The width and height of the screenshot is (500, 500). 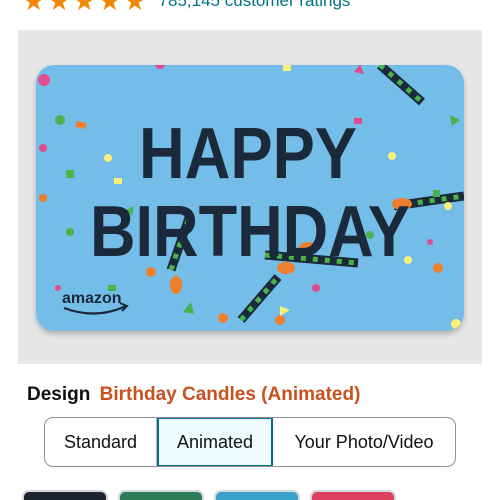 What do you see at coordinates (92, 298) in the screenshot?
I see `amazon-logo-text: amazon` at bounding box center [92, 298].